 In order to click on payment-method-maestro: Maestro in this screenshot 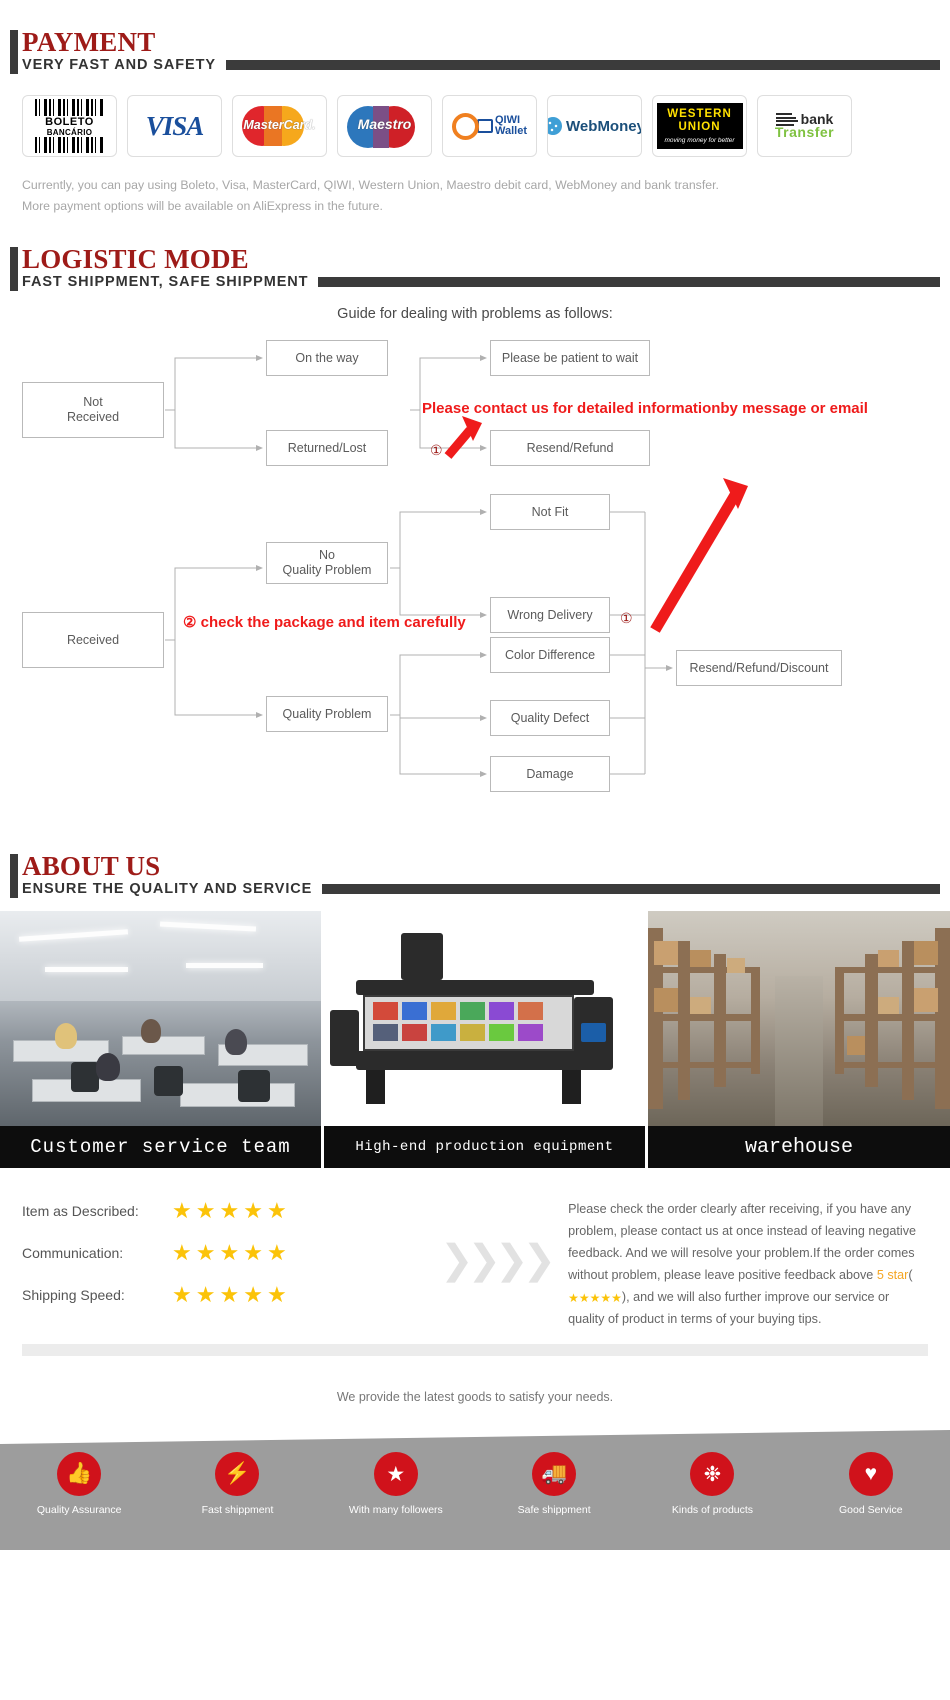, I will do `click(384, 126)`.